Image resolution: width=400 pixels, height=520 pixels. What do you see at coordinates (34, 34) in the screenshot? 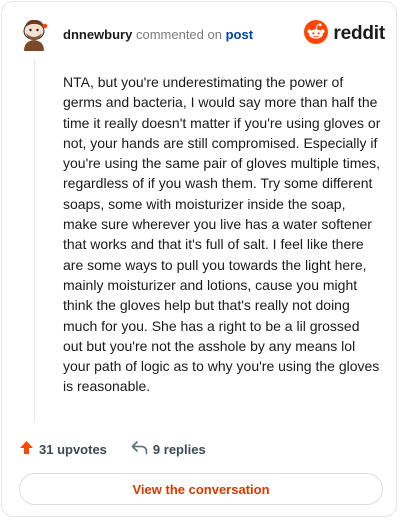
I see `user-avatar` at bounding box center [34, 34].